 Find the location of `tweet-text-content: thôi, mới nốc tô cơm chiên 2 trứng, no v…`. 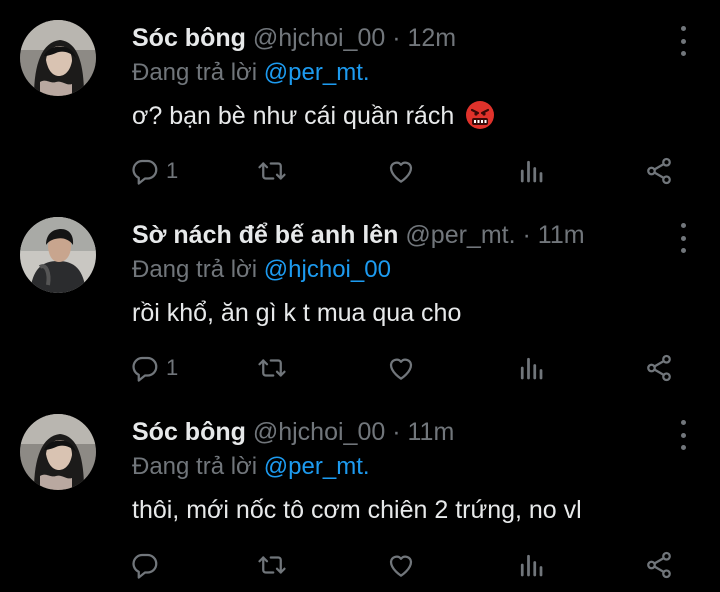

tweet-text-content: thôi, mới nốc tô cơm chiên 2 trứng, no v… is located at coordinates (357, 510).